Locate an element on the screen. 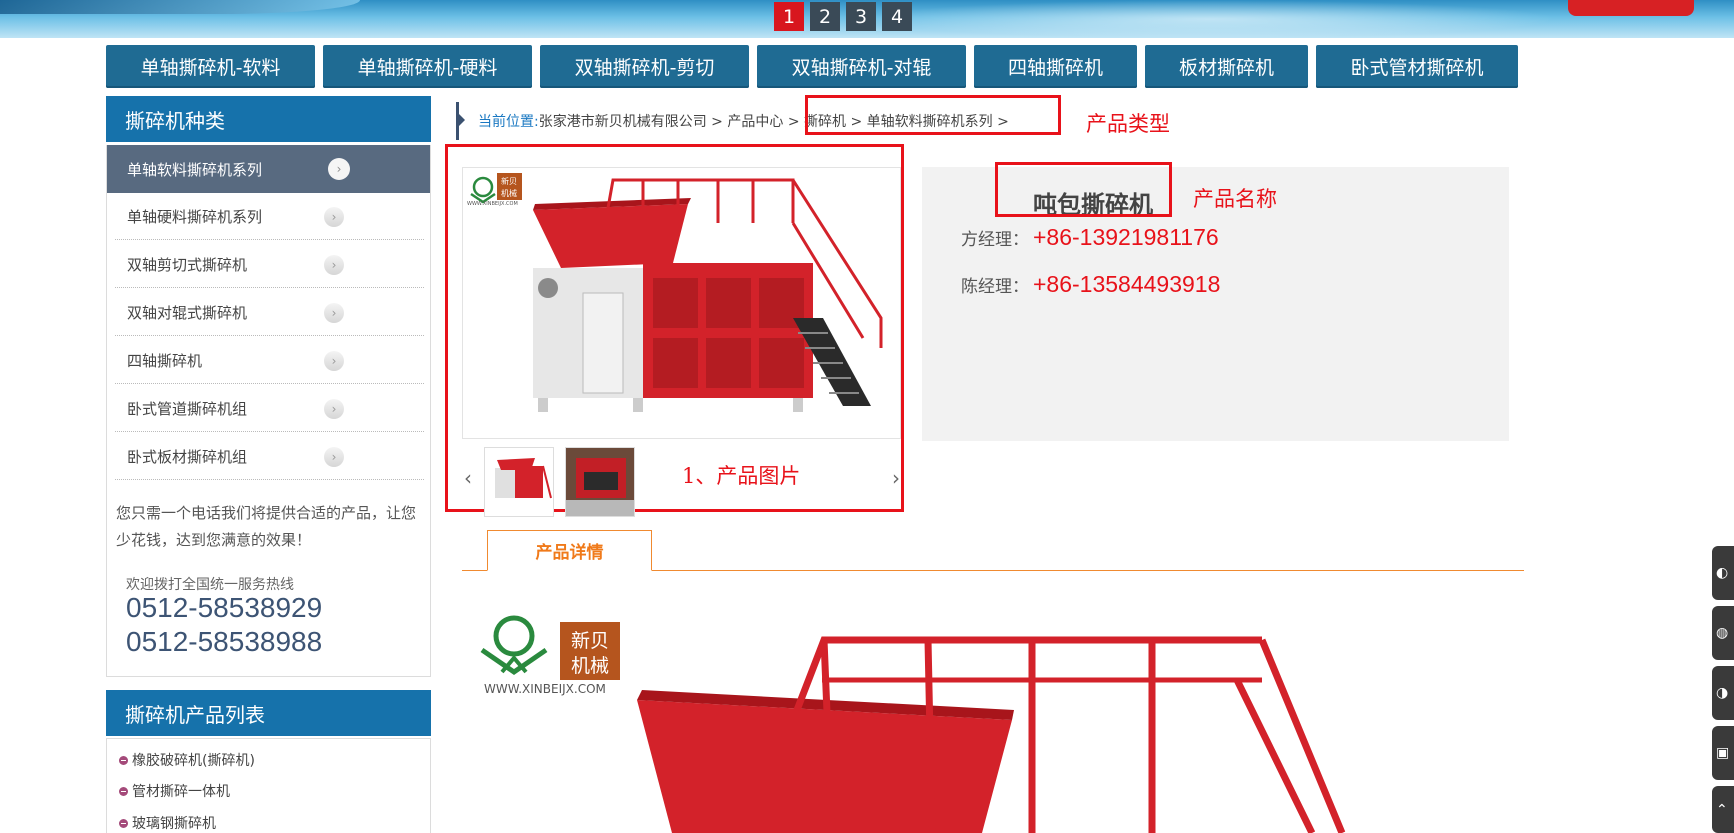 Image resolution: width=1734 pixels, height=833 pixels. sidebar-item-four-shaft: 四轴撕碎机 › is located at coordinates (269, 360).